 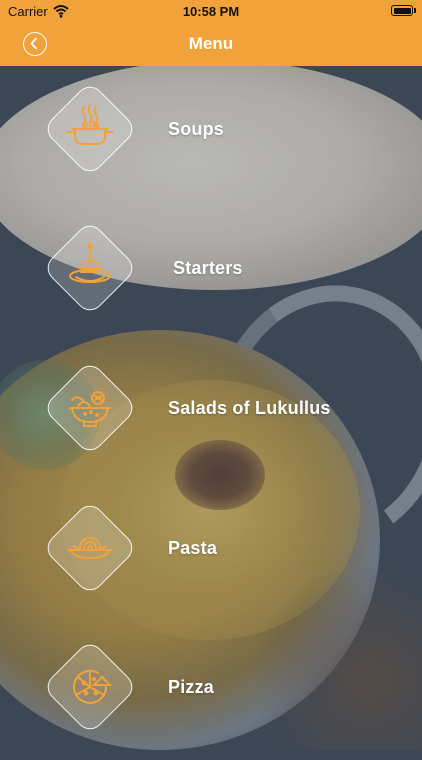 What do you see at coordinates (90, 548) in the screenshot?
I see `pasta-plate-icon` at bounding box center [90, 548].